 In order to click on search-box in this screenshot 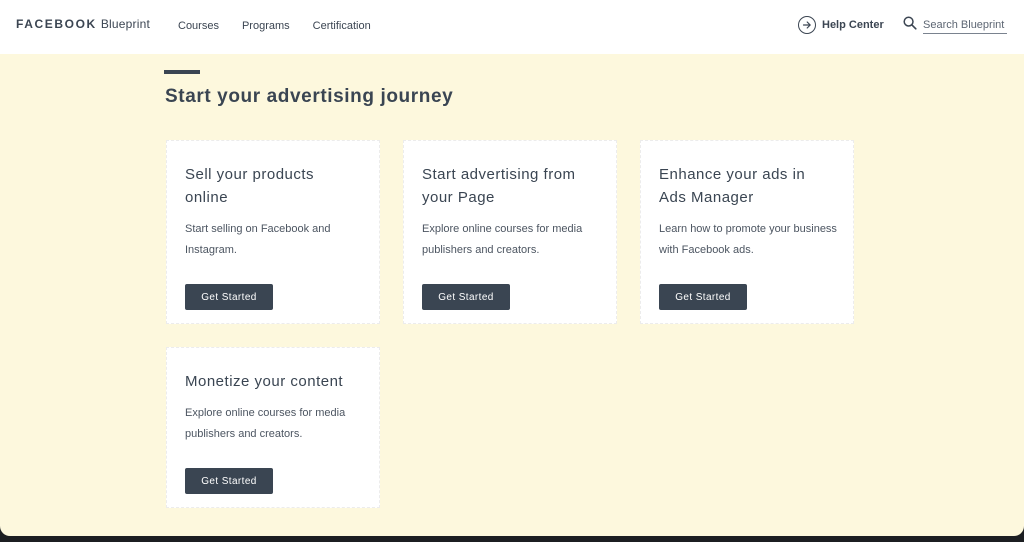, I will do `click(955, 25)`.